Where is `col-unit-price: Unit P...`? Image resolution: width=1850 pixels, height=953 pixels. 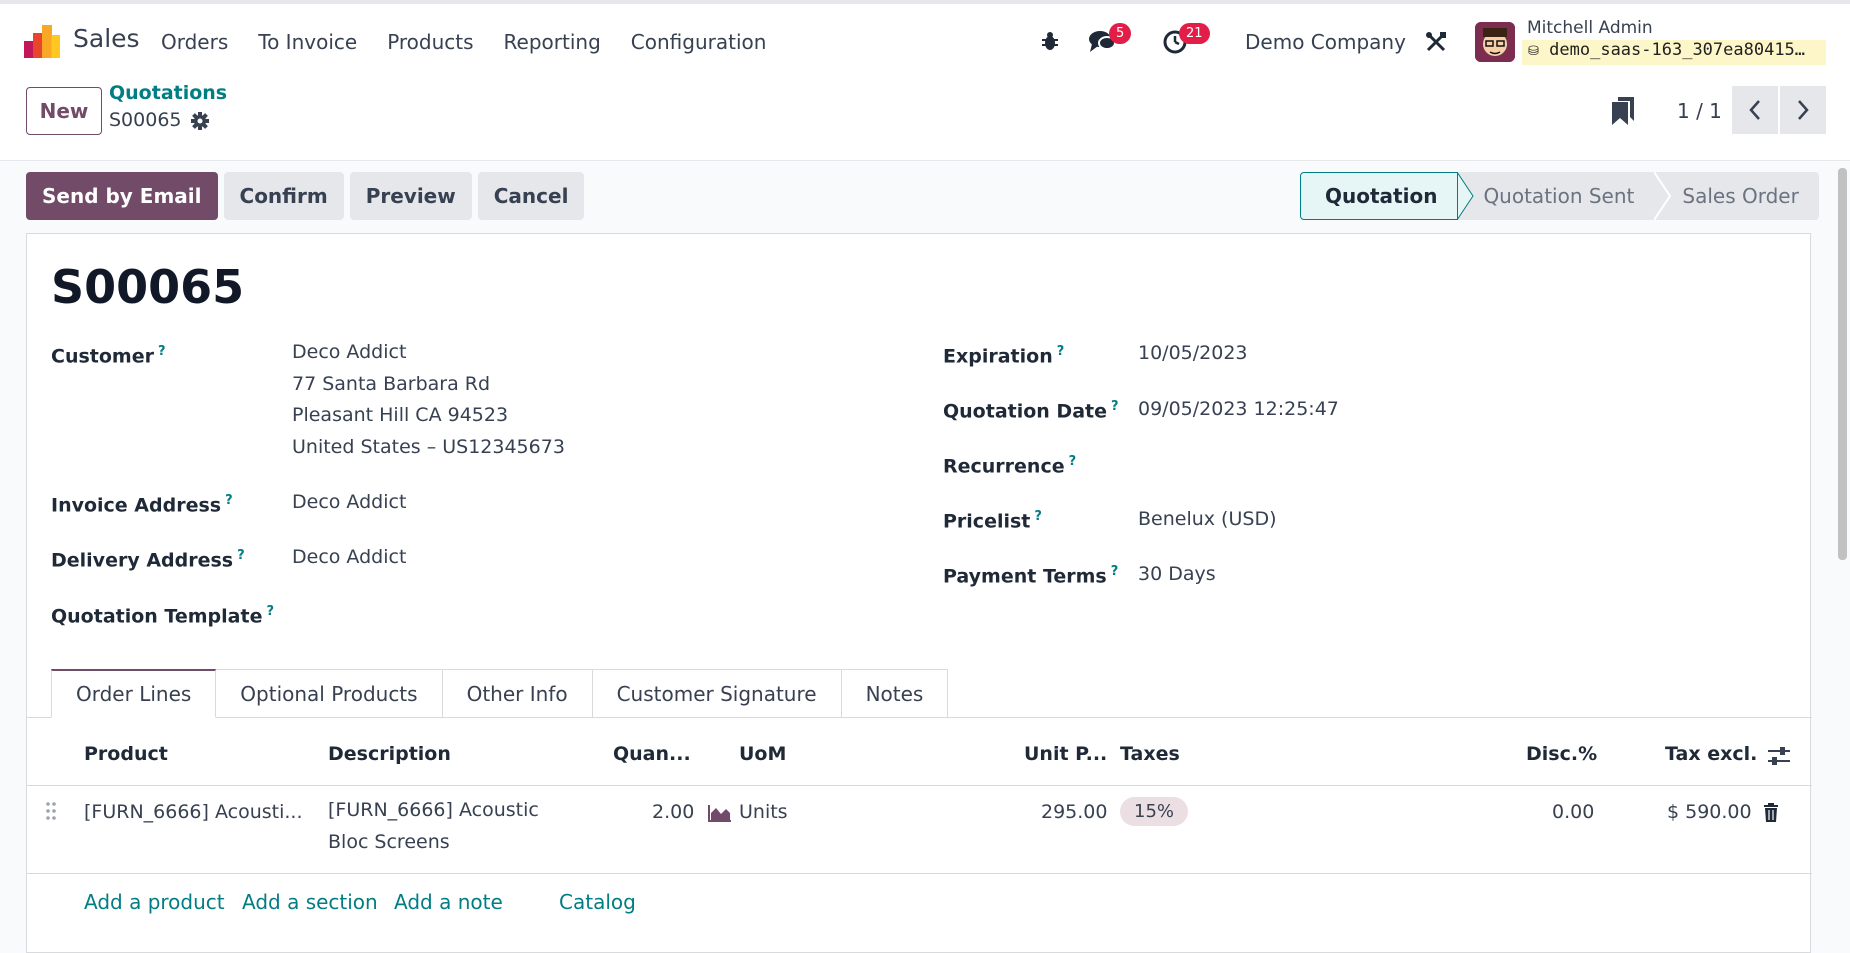 col-unit-price: Unit P... is located at coordinates (1065, 754).